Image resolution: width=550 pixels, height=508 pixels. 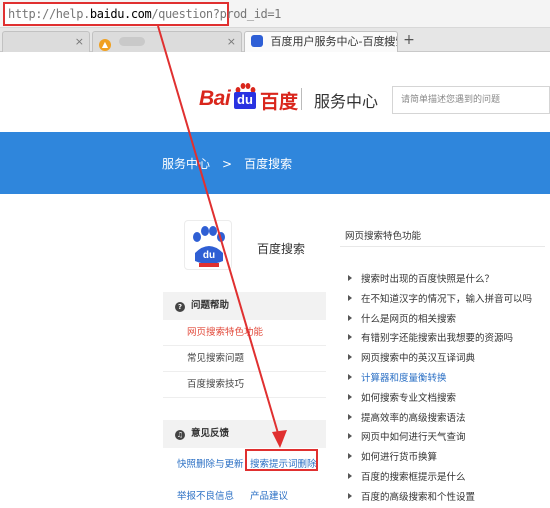 I want to click on new-tab-button: +, so click(x=409, y=40).